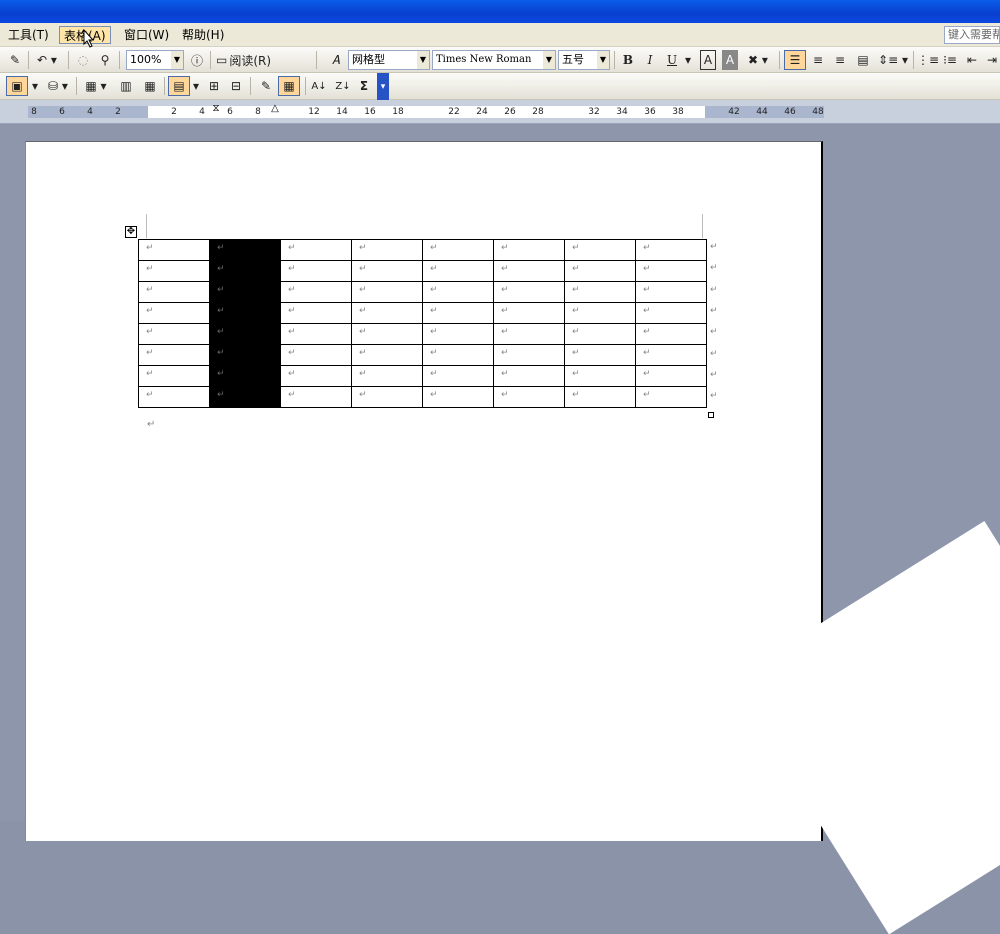 This screenshot has height=934, width=1000. Describe the element at coordinates (343, 86) in the screenshot. I see `sort-descending-button: Z↓` at that location.